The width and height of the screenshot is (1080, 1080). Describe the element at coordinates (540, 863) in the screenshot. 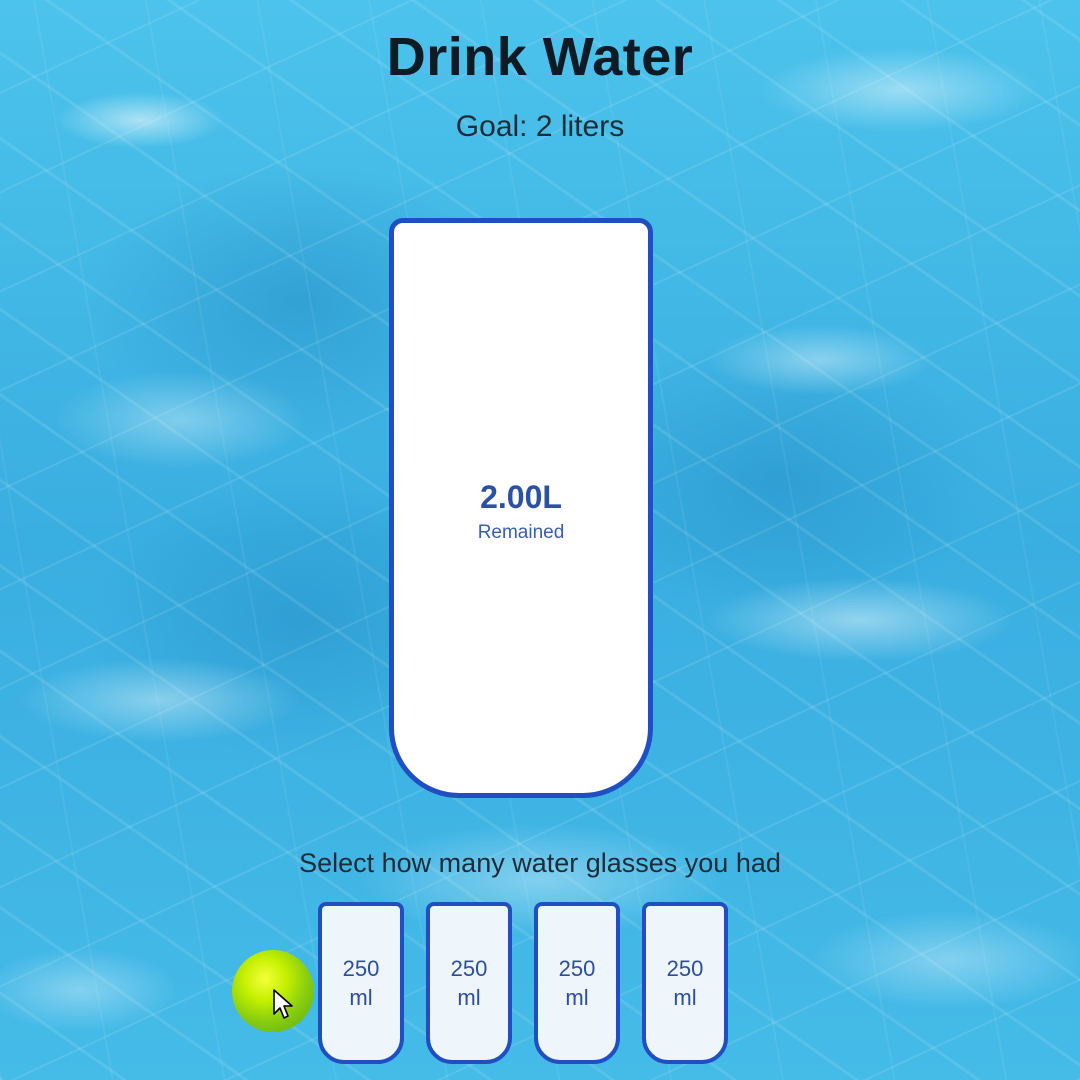

I see `instruction-text: Select how many water glasses you had` at that location.